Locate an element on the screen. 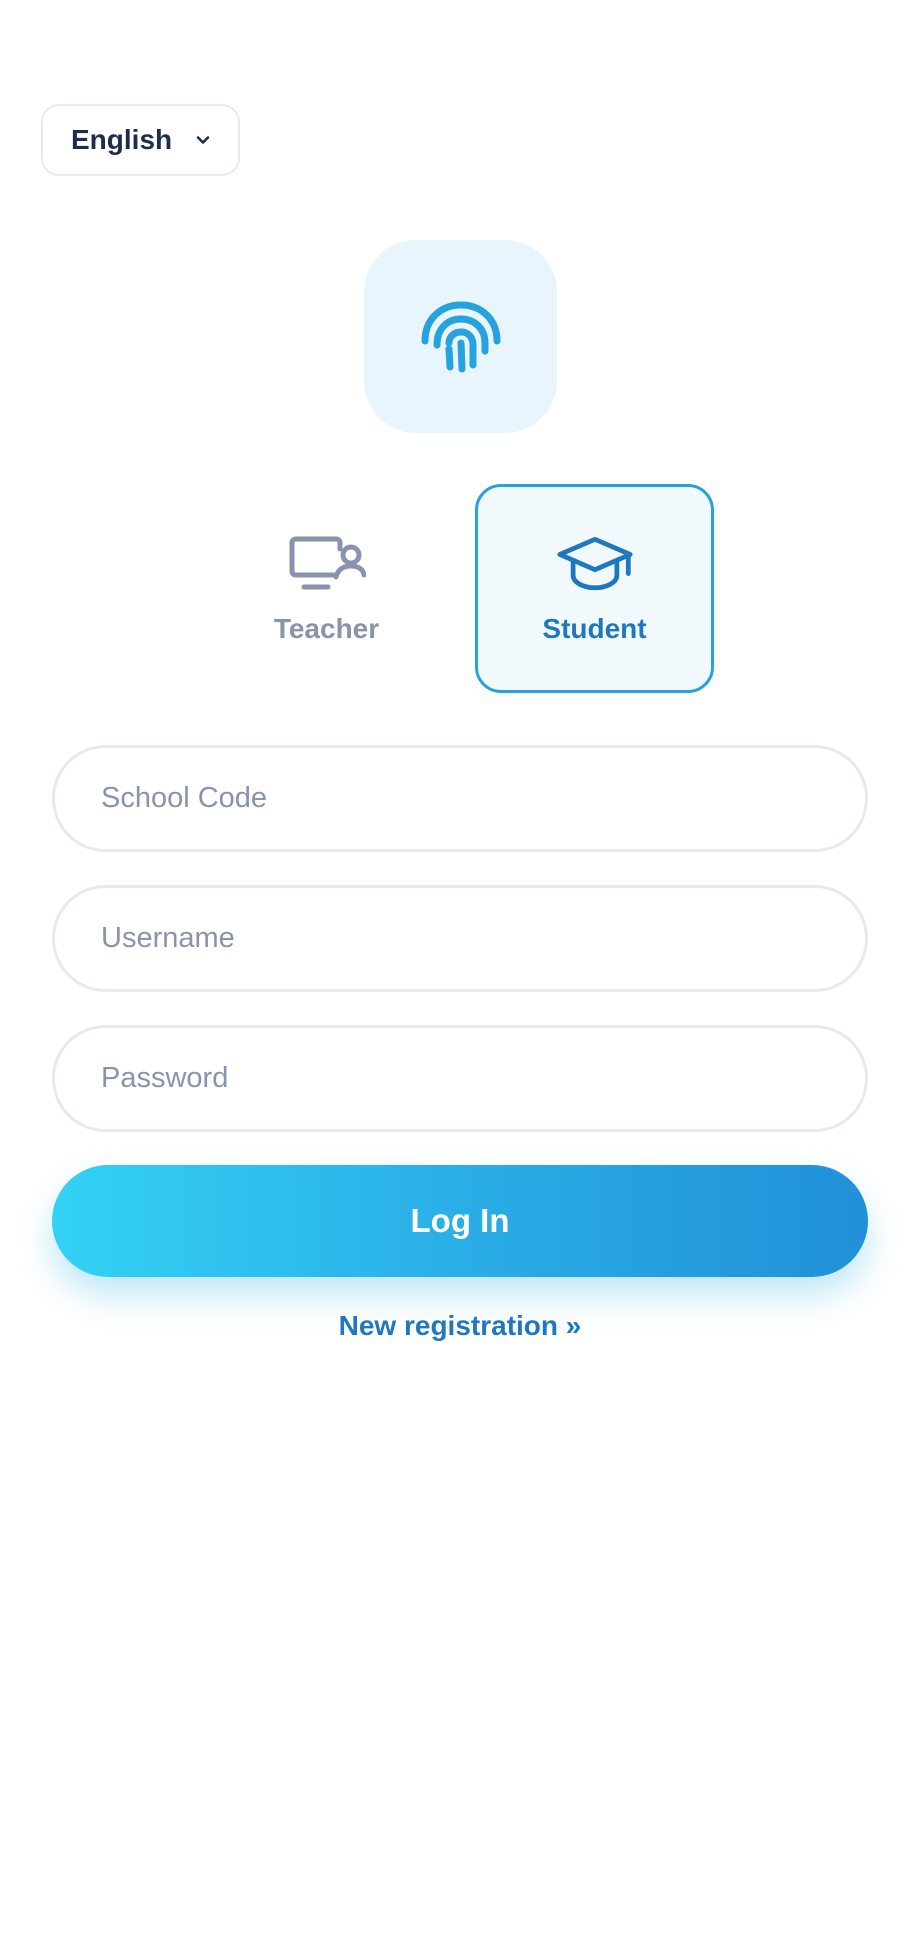 The height and width of the screenshot is (1940, 920). password-input is located at coordinates (460, 1078).